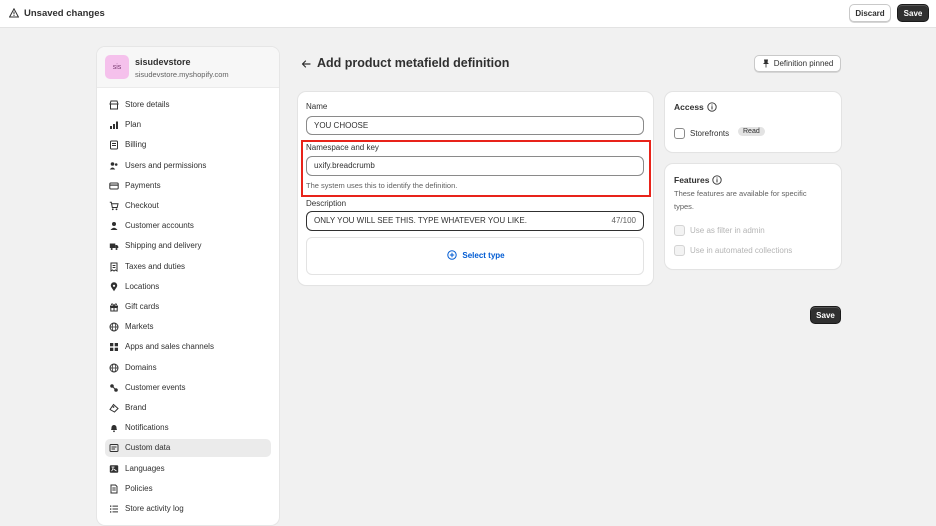 The width and height of the screenshot is (936, 526). Describe the element at coordinates (475, 125) in the screenshot. I see `name-field: YOU CHOOSE` at that location.